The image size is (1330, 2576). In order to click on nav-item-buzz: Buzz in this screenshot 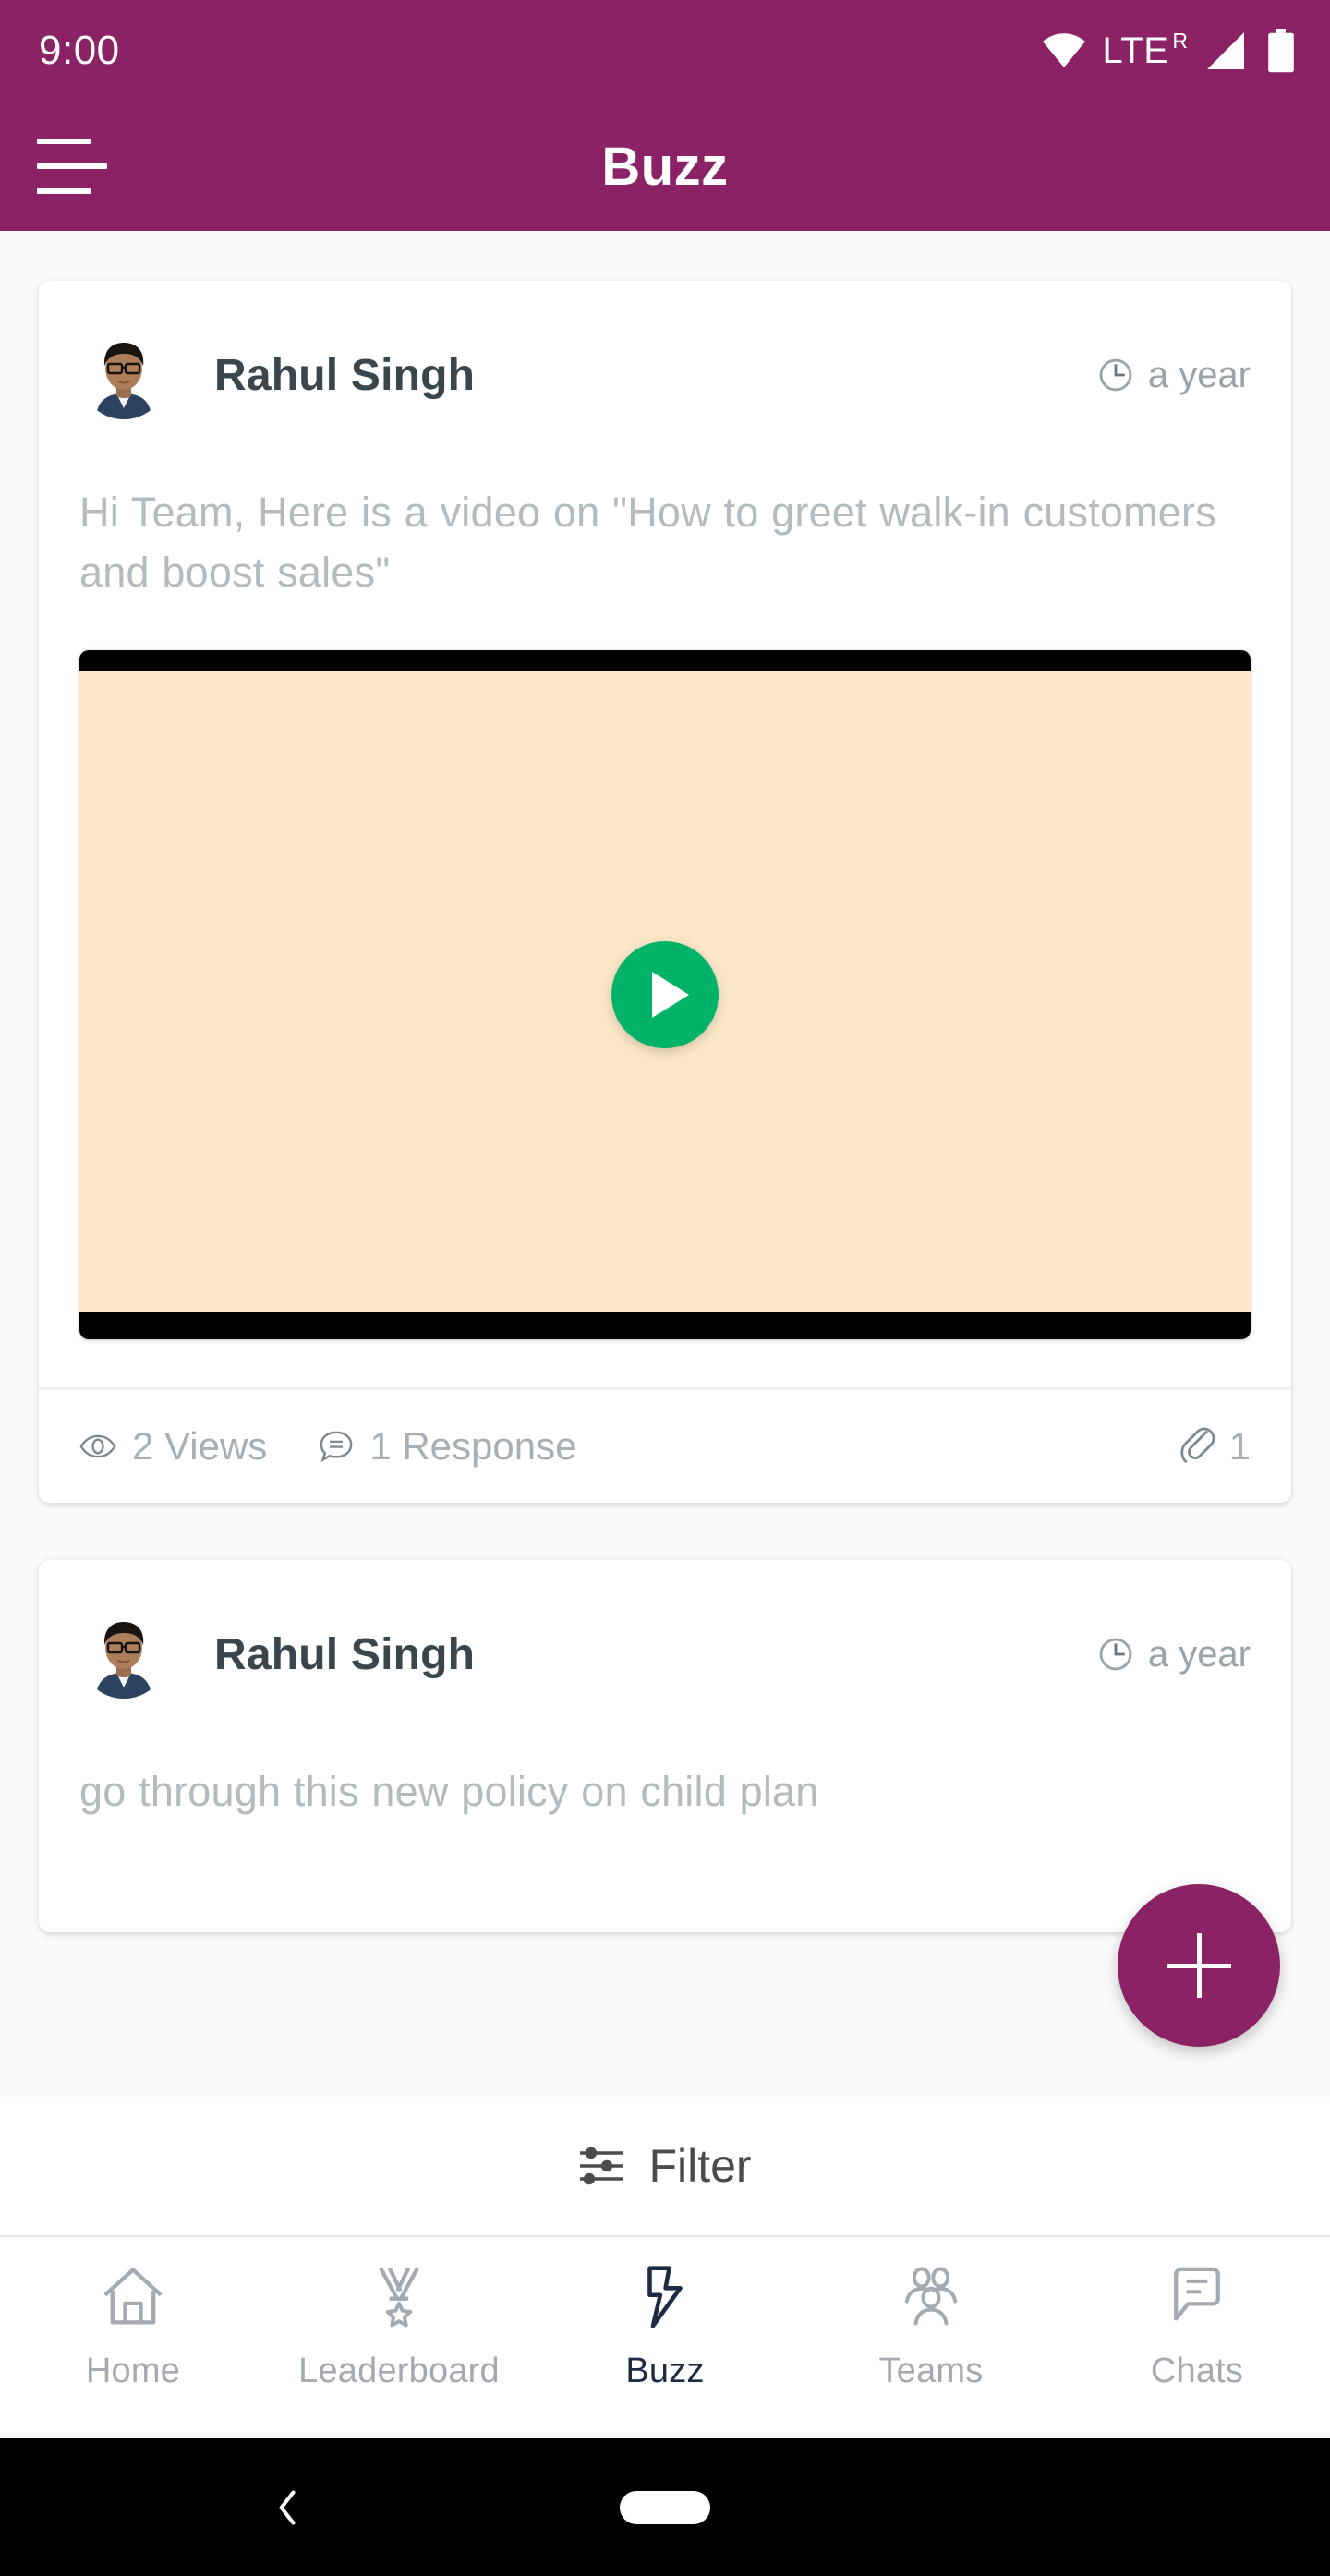, I will do `click(665, 2327)`.